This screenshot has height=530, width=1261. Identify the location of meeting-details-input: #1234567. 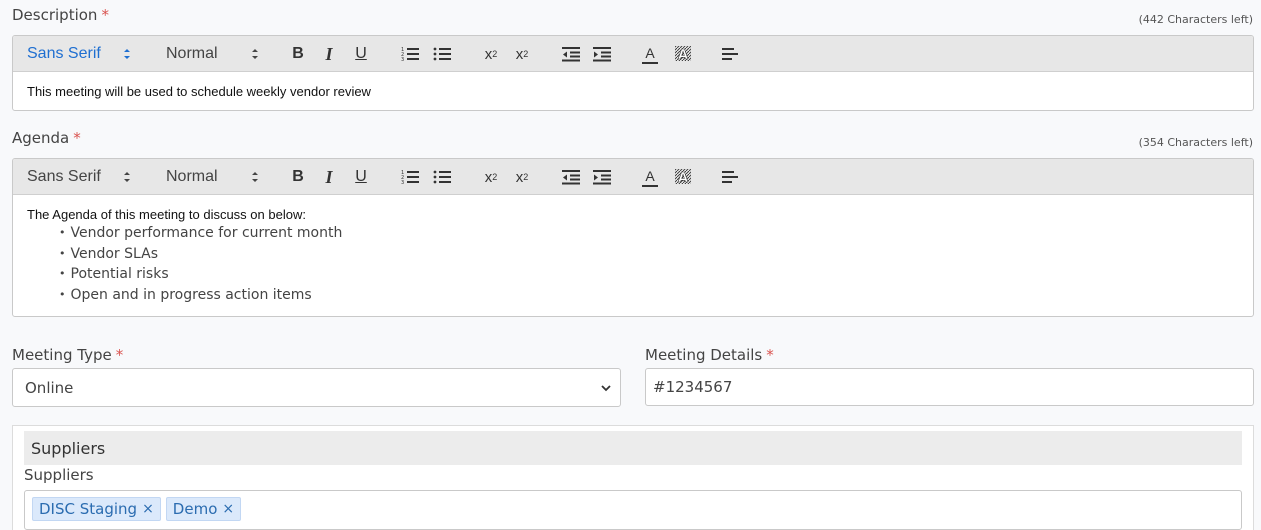
(949, 387).